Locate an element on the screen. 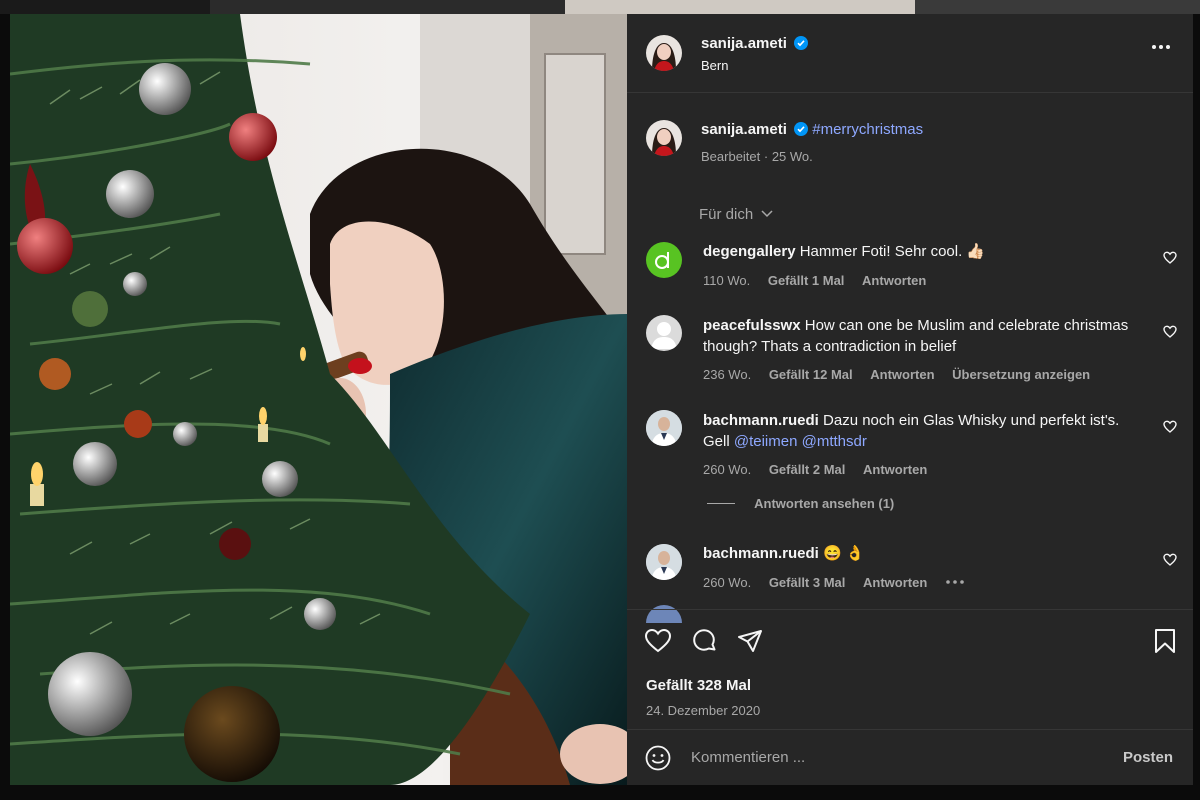  post-comment-button: Posten is located at coordinates (1148, 757).